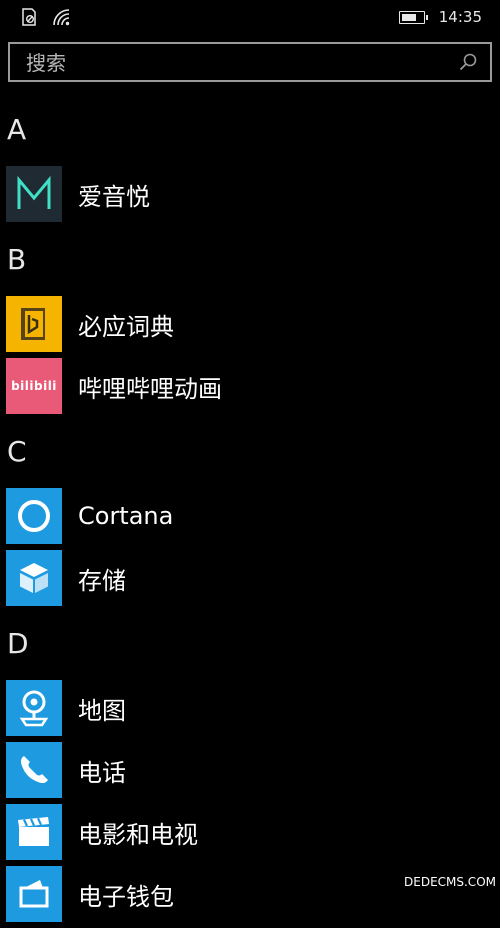  Describe the element at coordinates (250, 17) in the screenshot. I see `status-bar: 14:35` at that location.